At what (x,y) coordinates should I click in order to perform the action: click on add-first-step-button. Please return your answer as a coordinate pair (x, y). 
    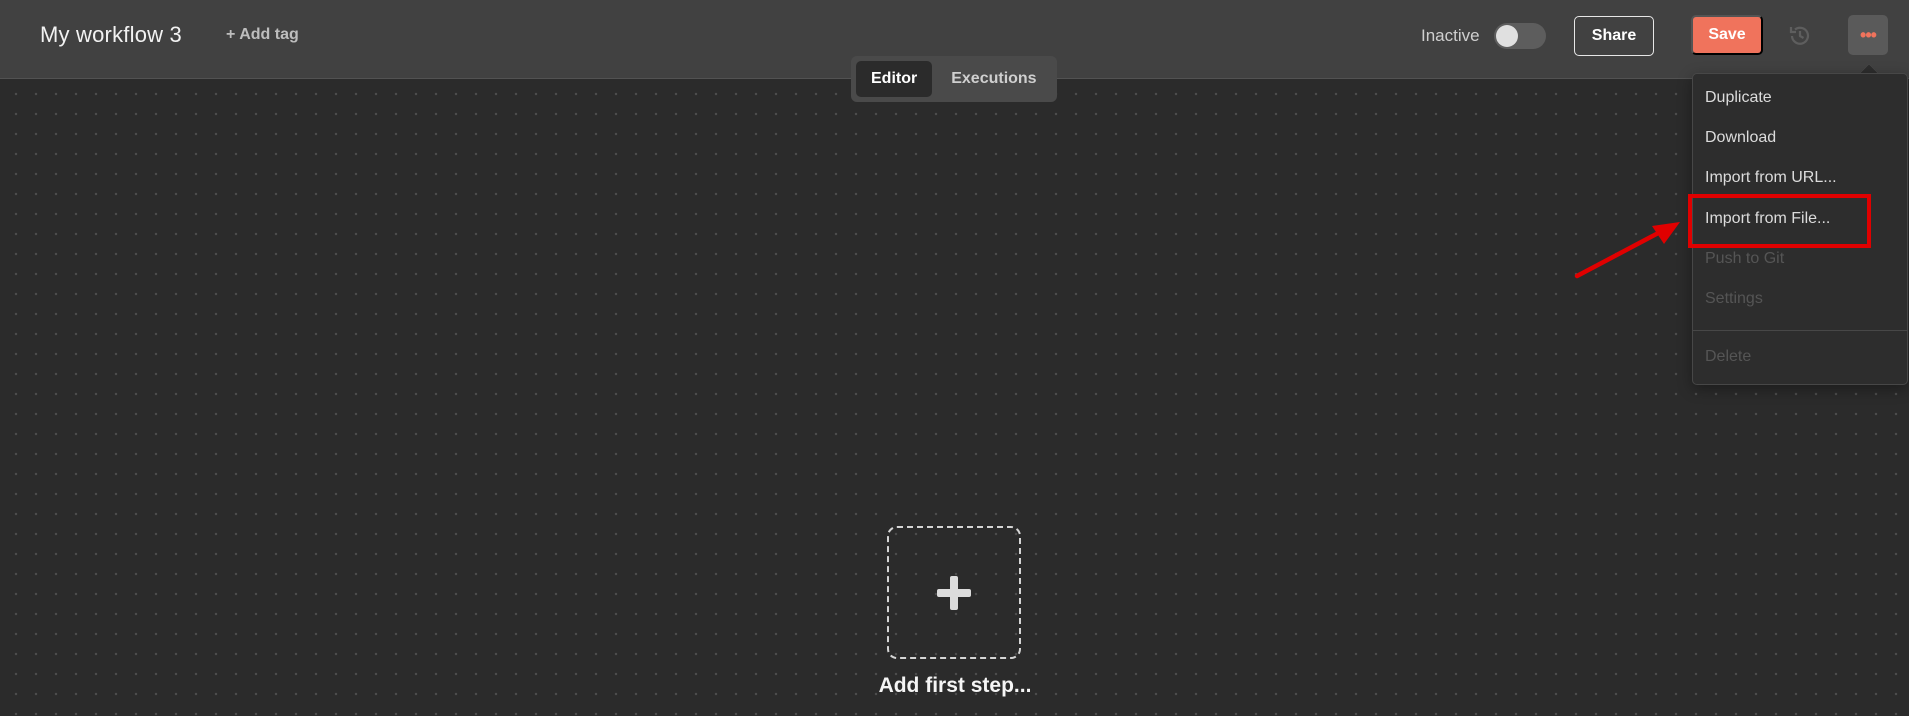
    Looking at the image, I should click on (954, 592).